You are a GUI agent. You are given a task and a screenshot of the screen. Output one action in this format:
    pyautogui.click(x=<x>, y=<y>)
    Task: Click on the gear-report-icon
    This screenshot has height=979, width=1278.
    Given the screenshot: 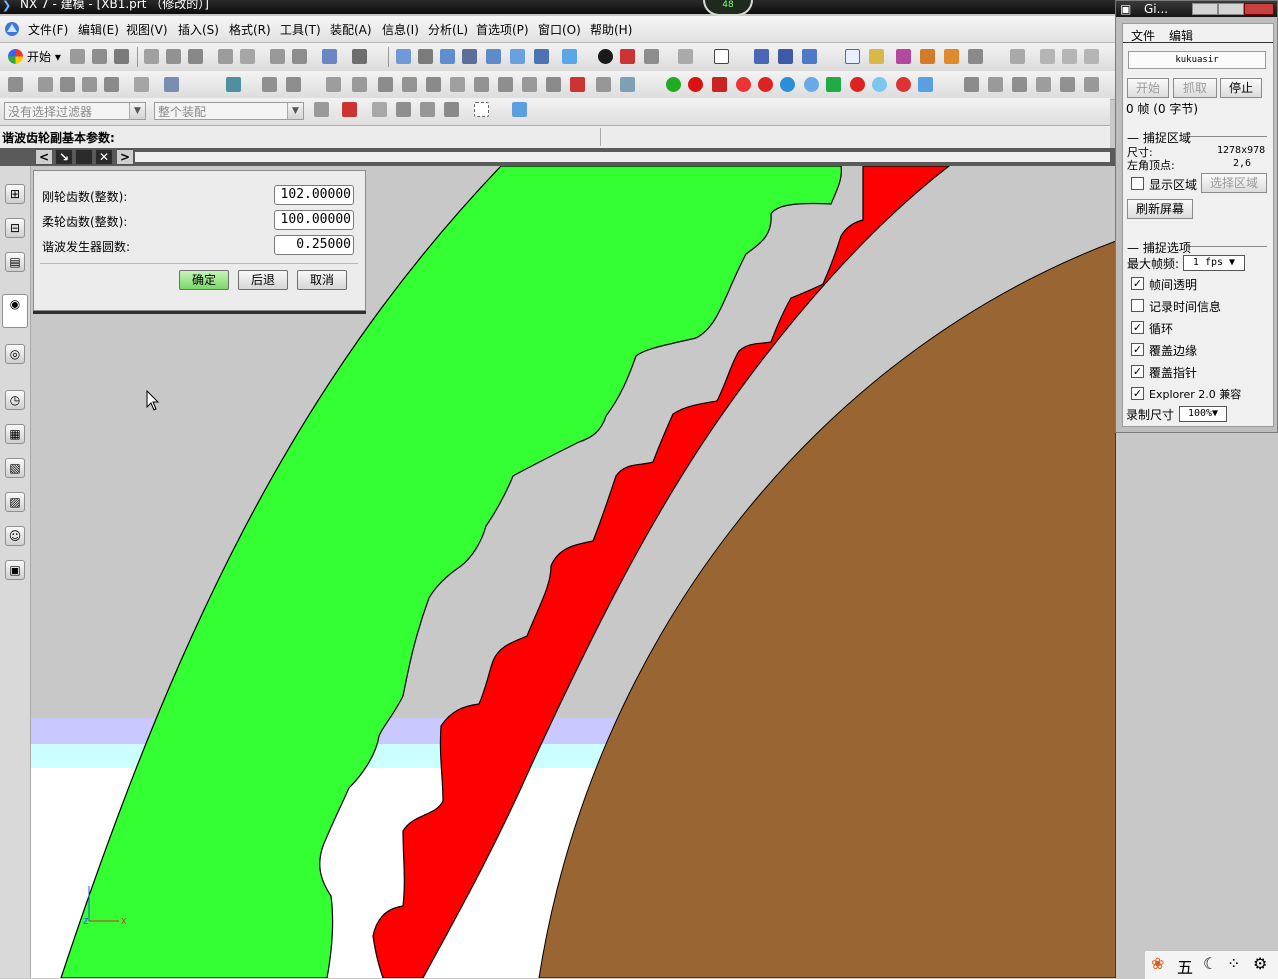 What is the action you would take?
    pyautogui.click(x=925, y=84)
    